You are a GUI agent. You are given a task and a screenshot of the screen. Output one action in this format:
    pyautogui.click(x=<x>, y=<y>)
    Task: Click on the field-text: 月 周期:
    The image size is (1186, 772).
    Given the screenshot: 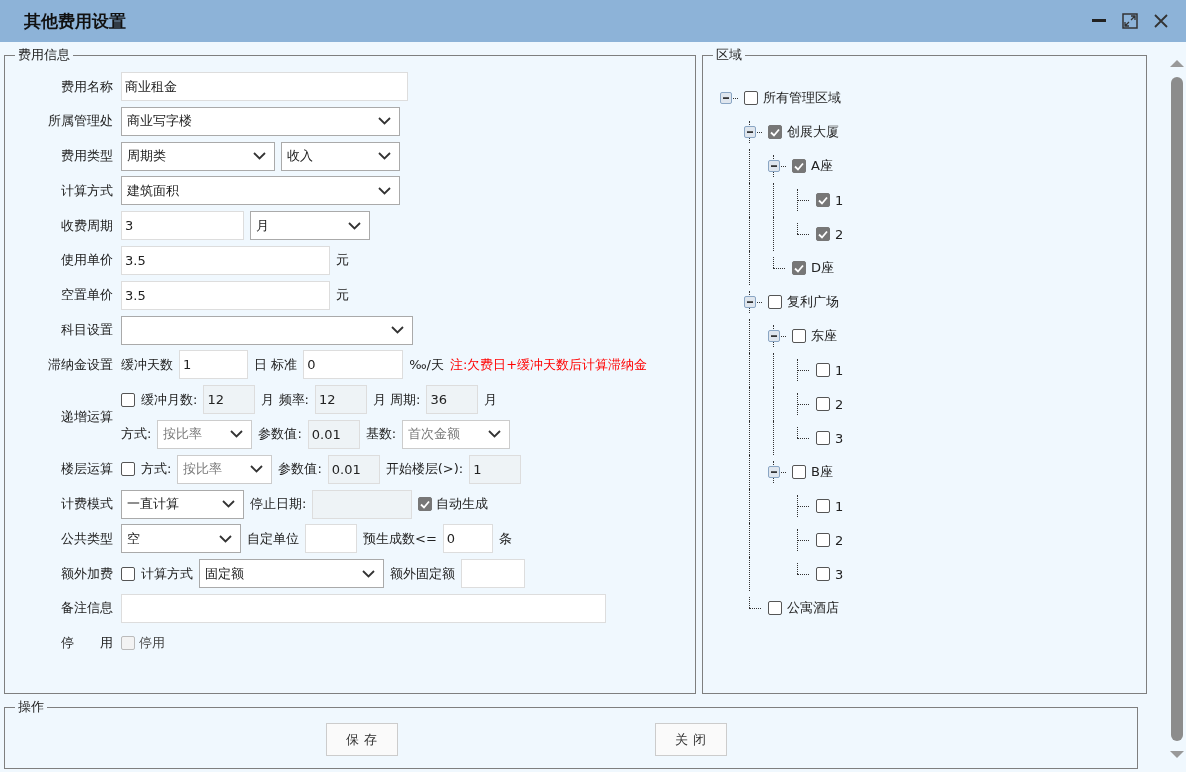 What is the action you would take?
    pyautogui.click(x=396, y=399)
    